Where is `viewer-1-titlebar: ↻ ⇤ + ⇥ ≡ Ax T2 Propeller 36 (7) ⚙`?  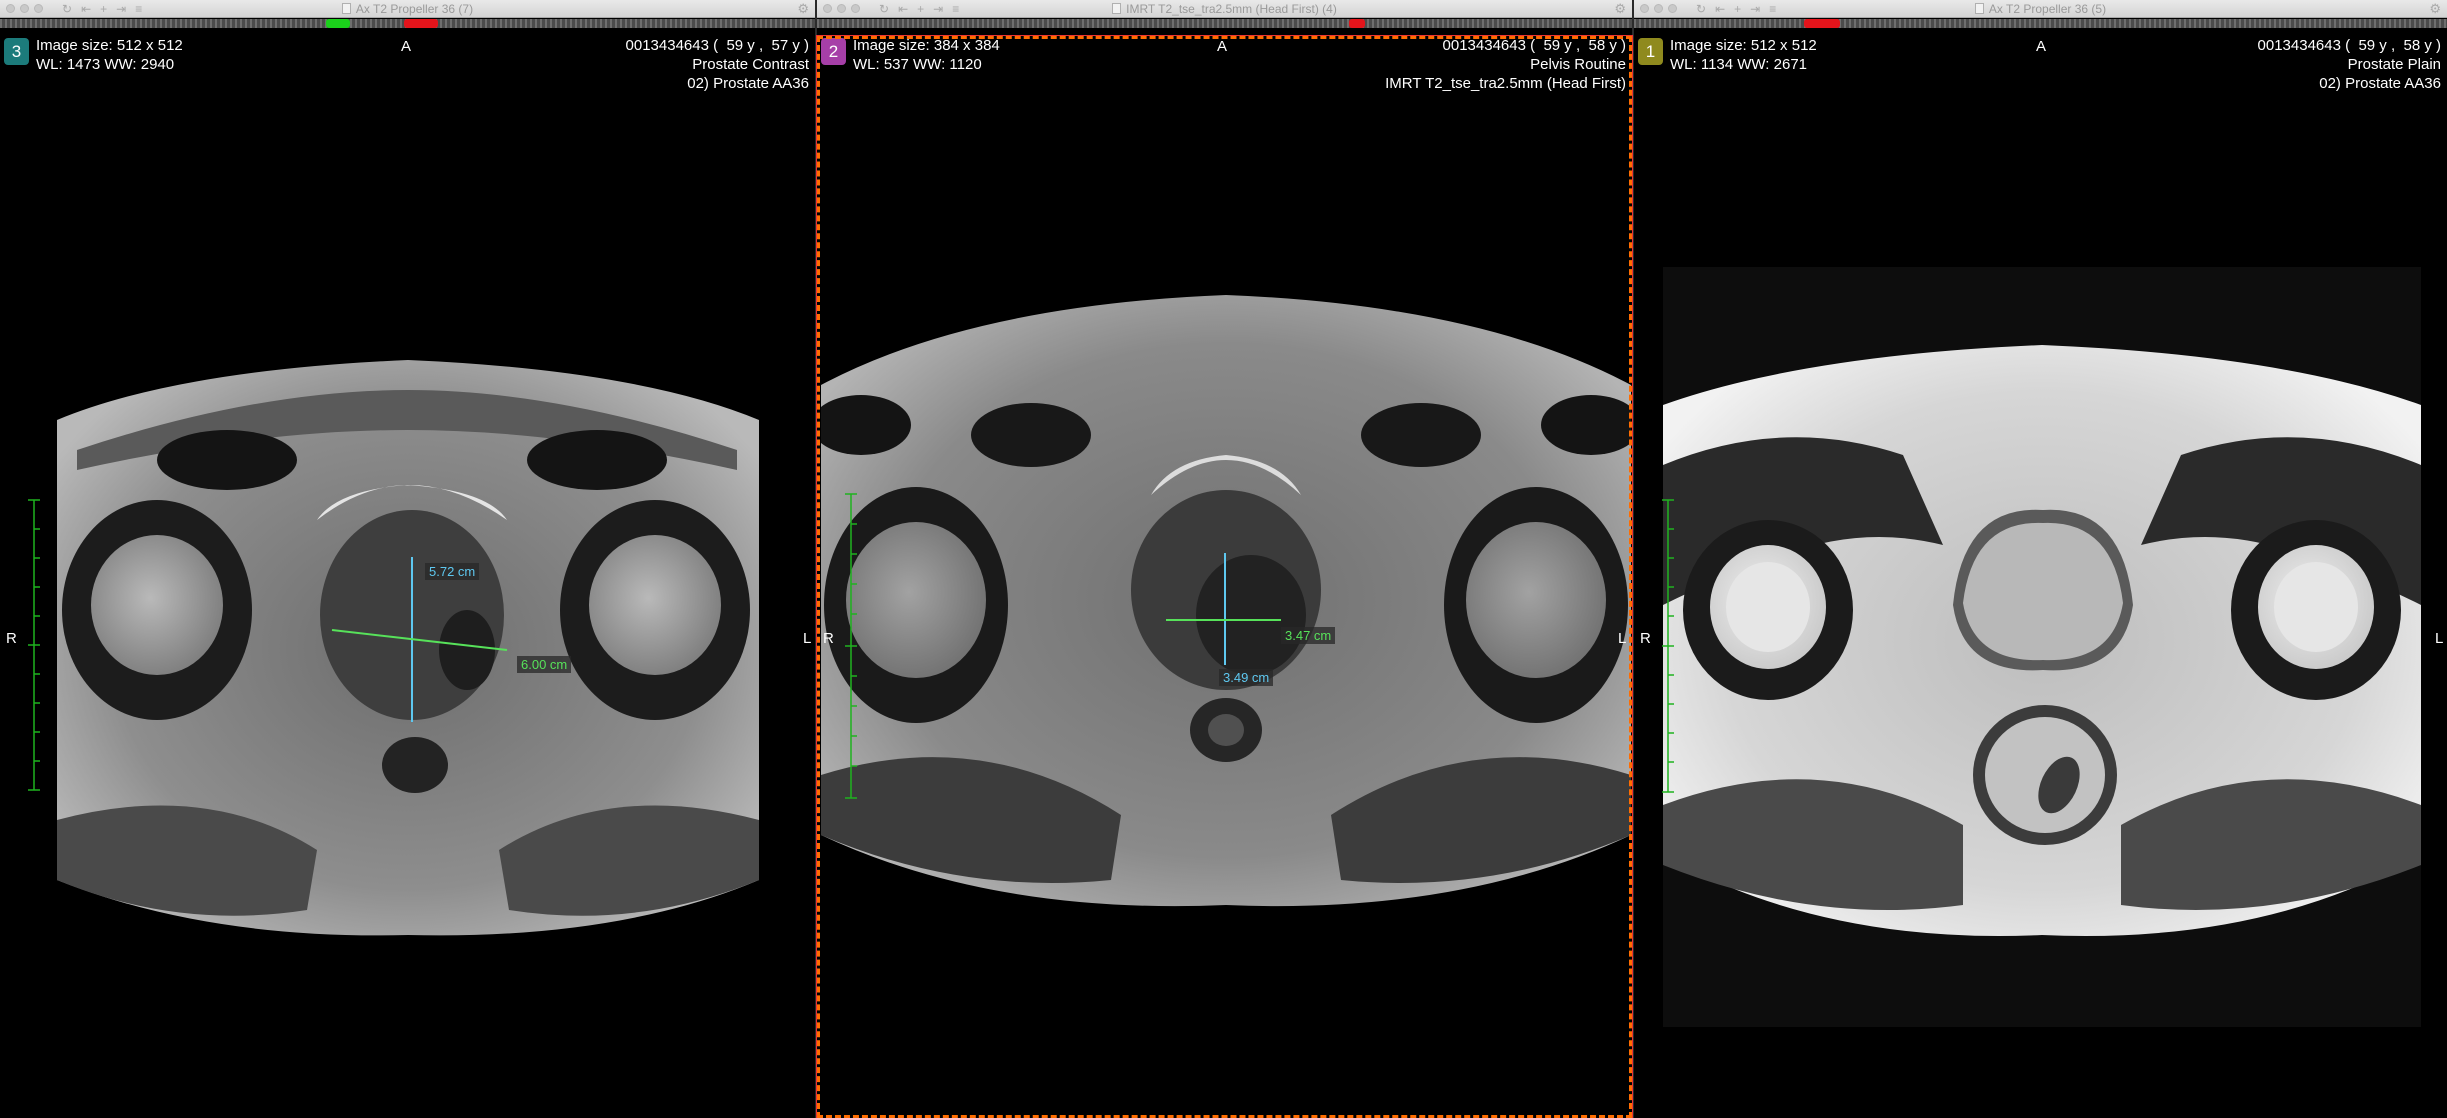
viewer-1-titlebar: ↻ ⇤ + ⇥ ≡ Ax T2 Propeller 36 (7) ⚙ is located at coordinates (407, 9).